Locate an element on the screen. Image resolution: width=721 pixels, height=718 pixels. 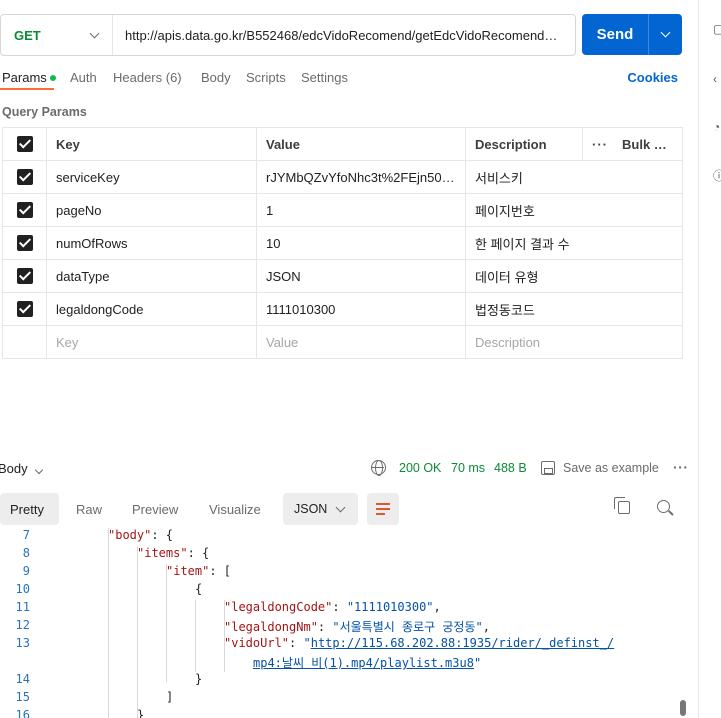
json-string: "1111010300" is located at coordinates (390, 607).